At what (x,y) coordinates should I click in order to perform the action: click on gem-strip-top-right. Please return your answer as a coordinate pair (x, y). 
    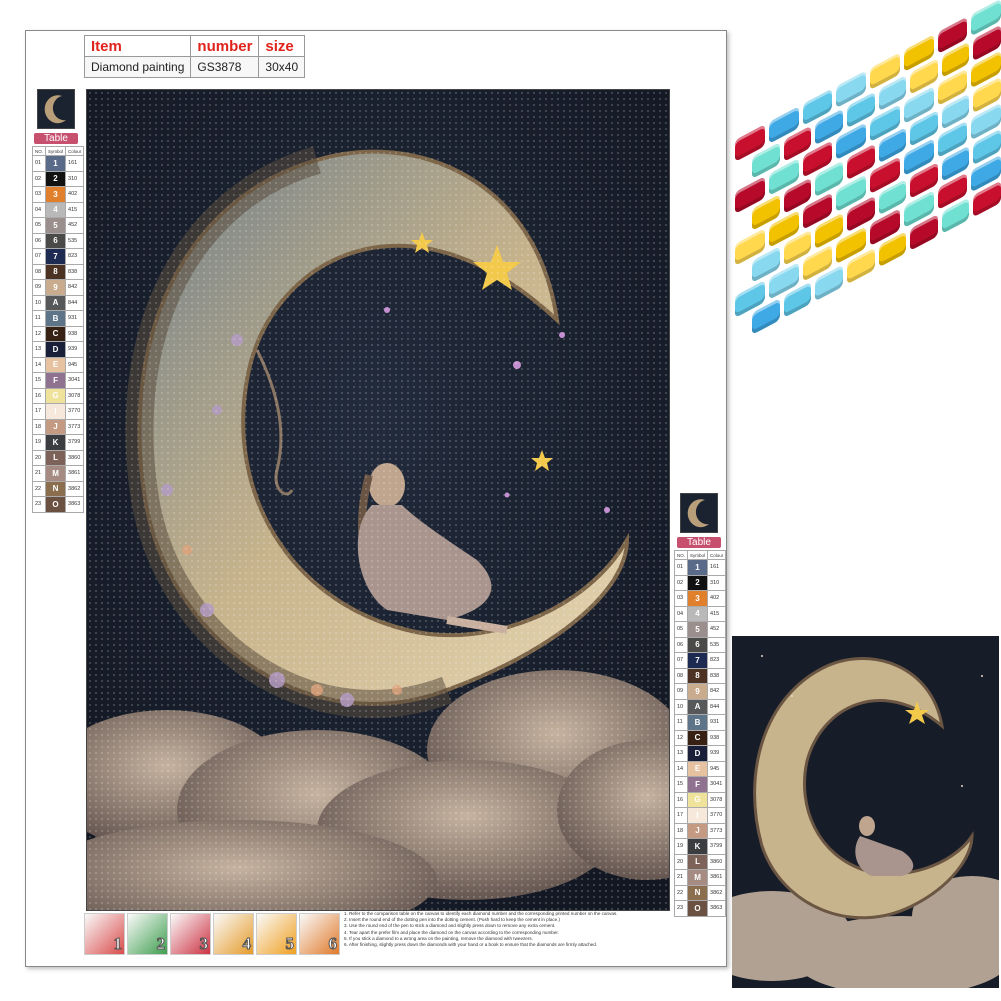
    Looking at the image, I should click on (868, 235).